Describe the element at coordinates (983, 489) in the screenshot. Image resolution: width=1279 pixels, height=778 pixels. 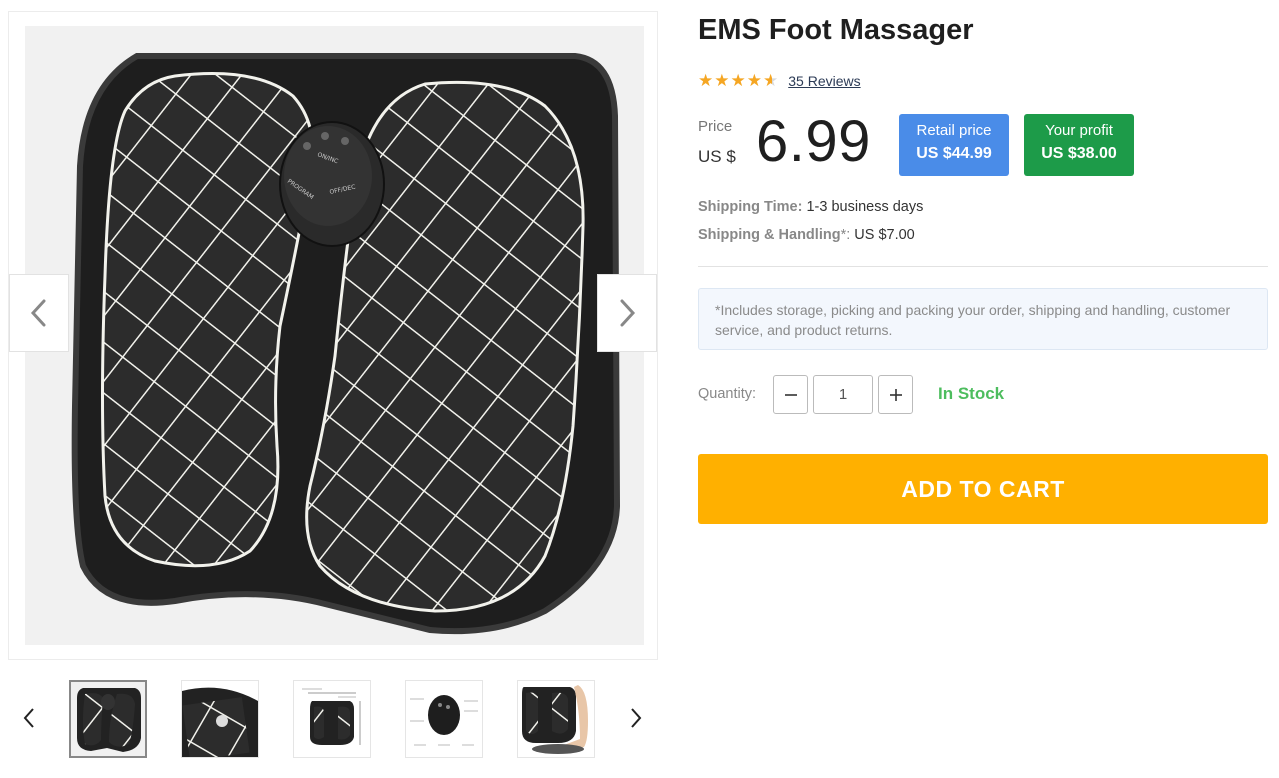
I see `add-to-cart-button: ADD TO CART` at that location.